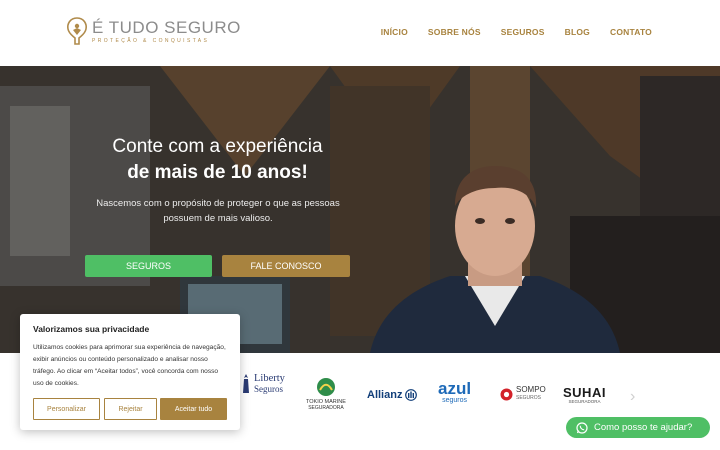 The height and width of the screenshot is (450, 720). Describe the element at coordinates (631, 32) in the screenshot. I see `nav-item-contato: CONTATO` at that location.